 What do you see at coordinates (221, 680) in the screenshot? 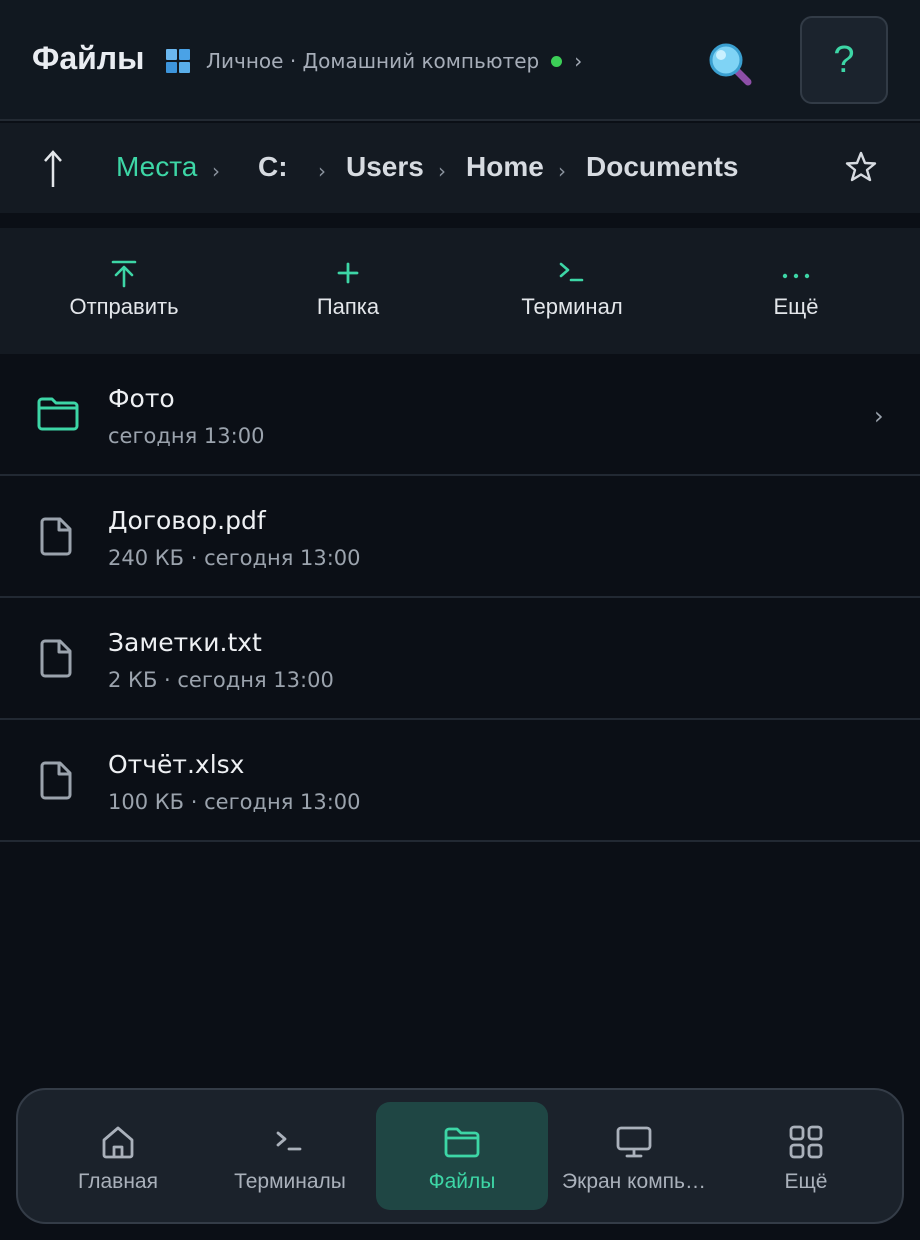
I see `file-meta: 2 КБ · сегодня 13:00` at bounding box center [221, 680].